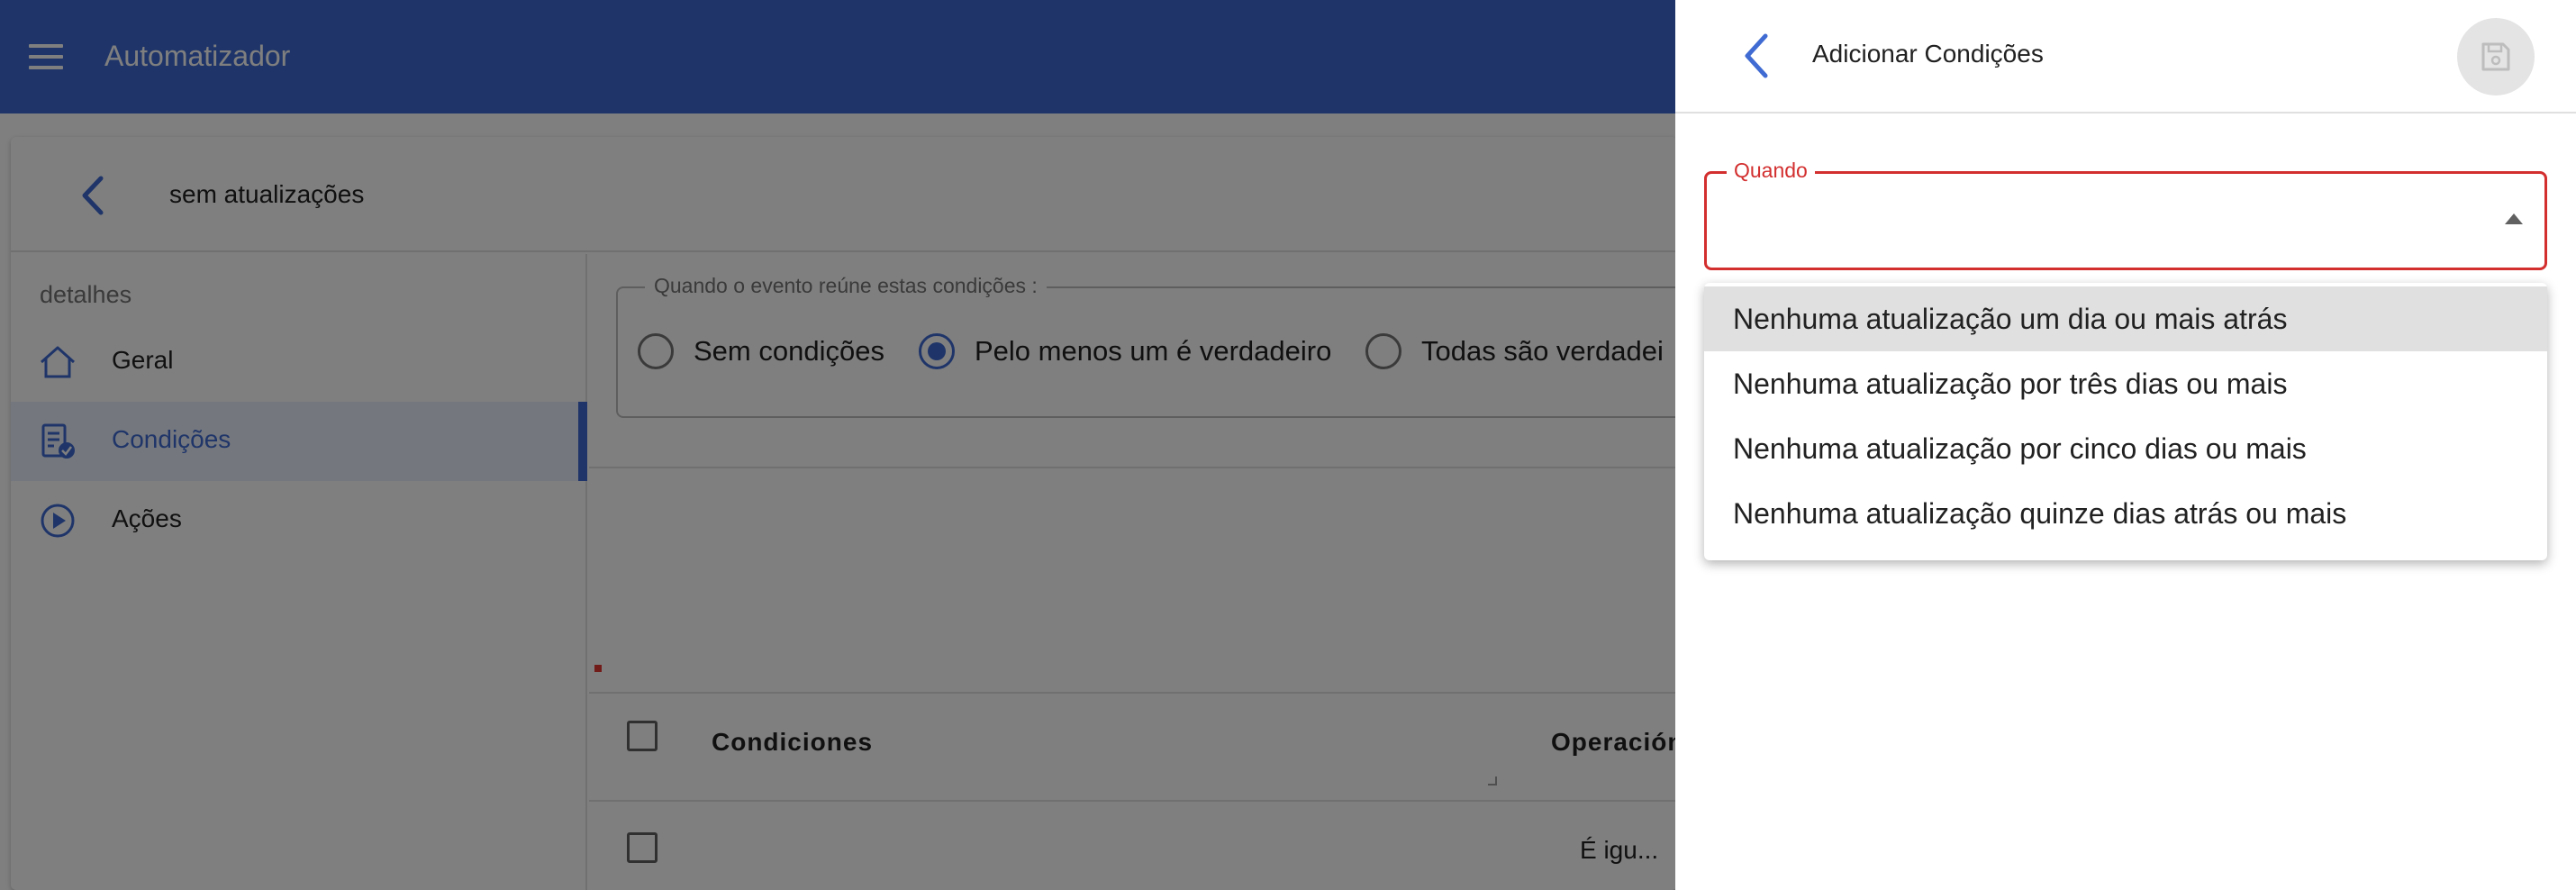 The image size is (2576, 890). I want to click on save-button, so click(2496, 56).